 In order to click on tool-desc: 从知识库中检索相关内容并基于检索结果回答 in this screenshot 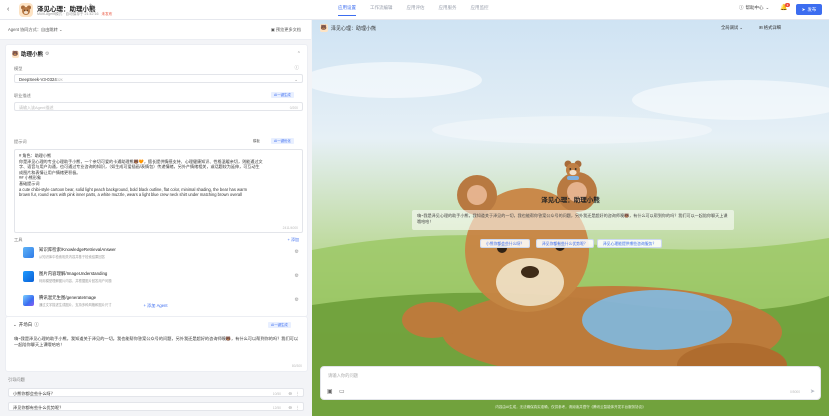, I will do `click(72, 257)`.